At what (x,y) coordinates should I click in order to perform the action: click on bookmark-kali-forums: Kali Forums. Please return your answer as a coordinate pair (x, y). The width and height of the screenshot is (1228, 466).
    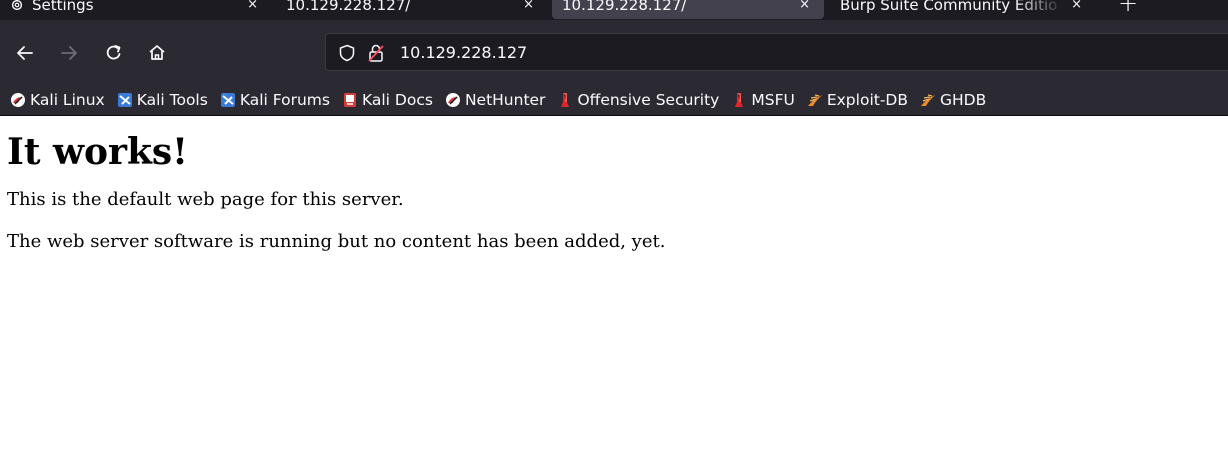
    Looking at the image, I should click on (275, 100).